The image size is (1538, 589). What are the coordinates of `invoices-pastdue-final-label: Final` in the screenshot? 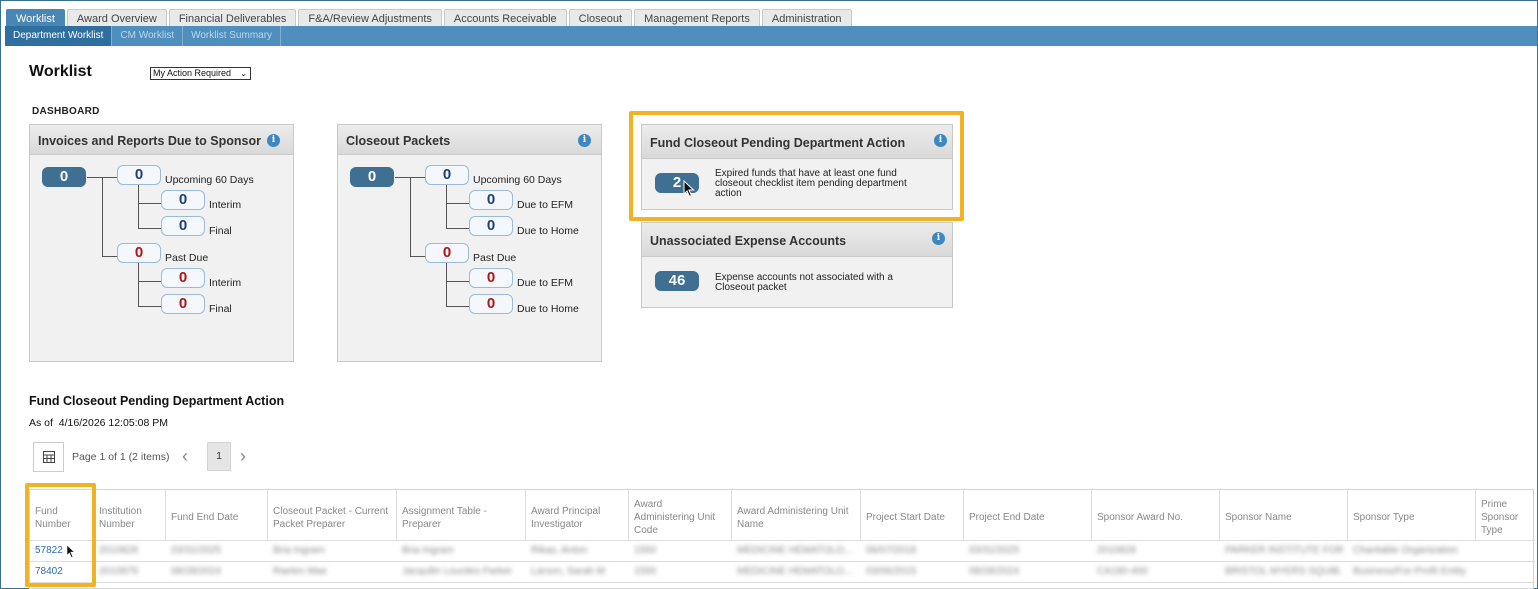 It's located at (220, 309).